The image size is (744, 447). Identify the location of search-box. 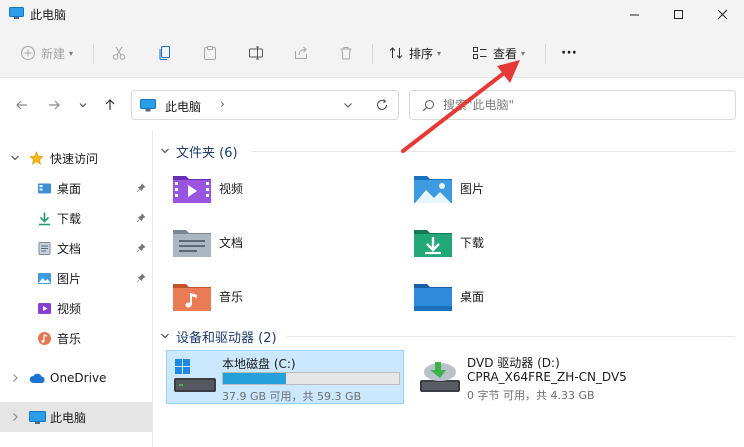
(572, 105).